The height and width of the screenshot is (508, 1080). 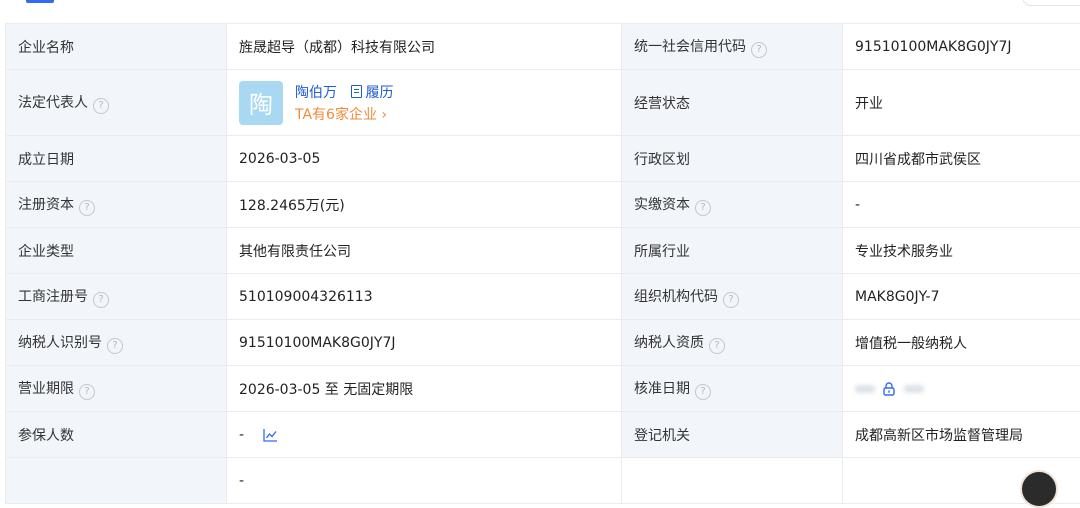 What do you see at coordinates (961, 159) in the screenshot?
I see `value-region: 四川省成都市武侯区` at bounding box center [961, 159].